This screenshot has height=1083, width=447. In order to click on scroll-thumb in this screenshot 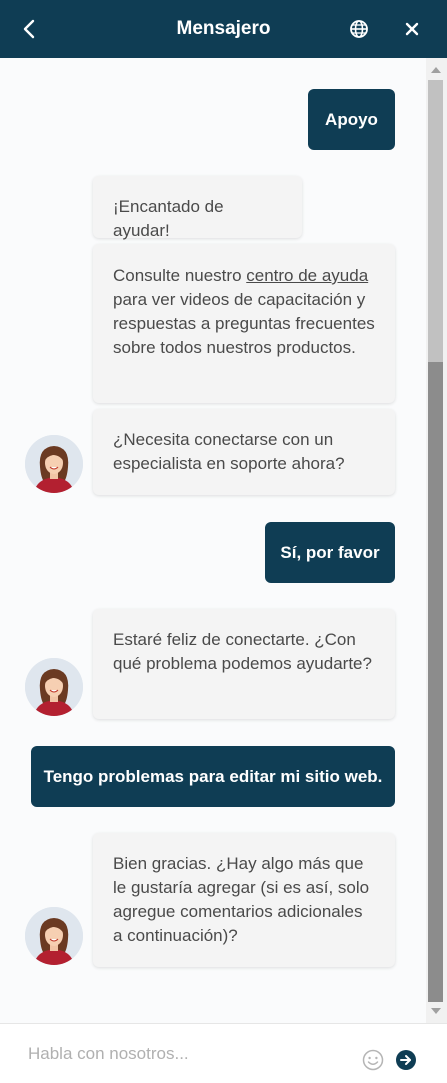, I will do `click(435, 682)`.